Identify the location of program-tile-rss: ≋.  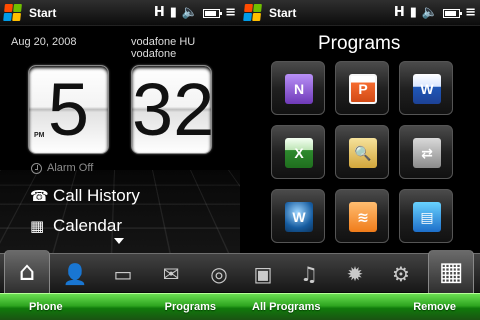
(362, 216).